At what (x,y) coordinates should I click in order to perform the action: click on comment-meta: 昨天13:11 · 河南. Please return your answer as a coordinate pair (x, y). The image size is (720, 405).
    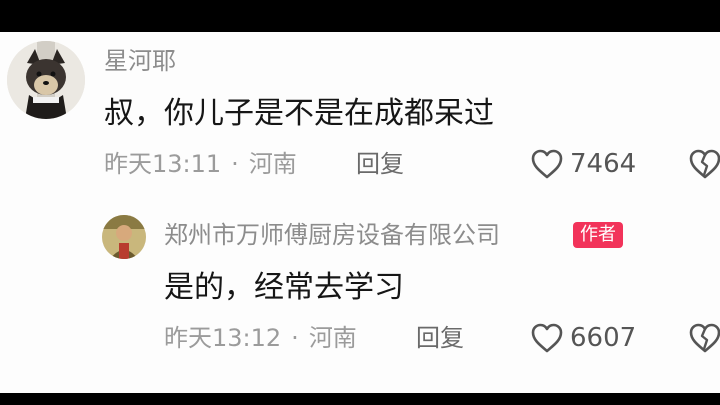
    Looking at the image, I should click on (200, 164).